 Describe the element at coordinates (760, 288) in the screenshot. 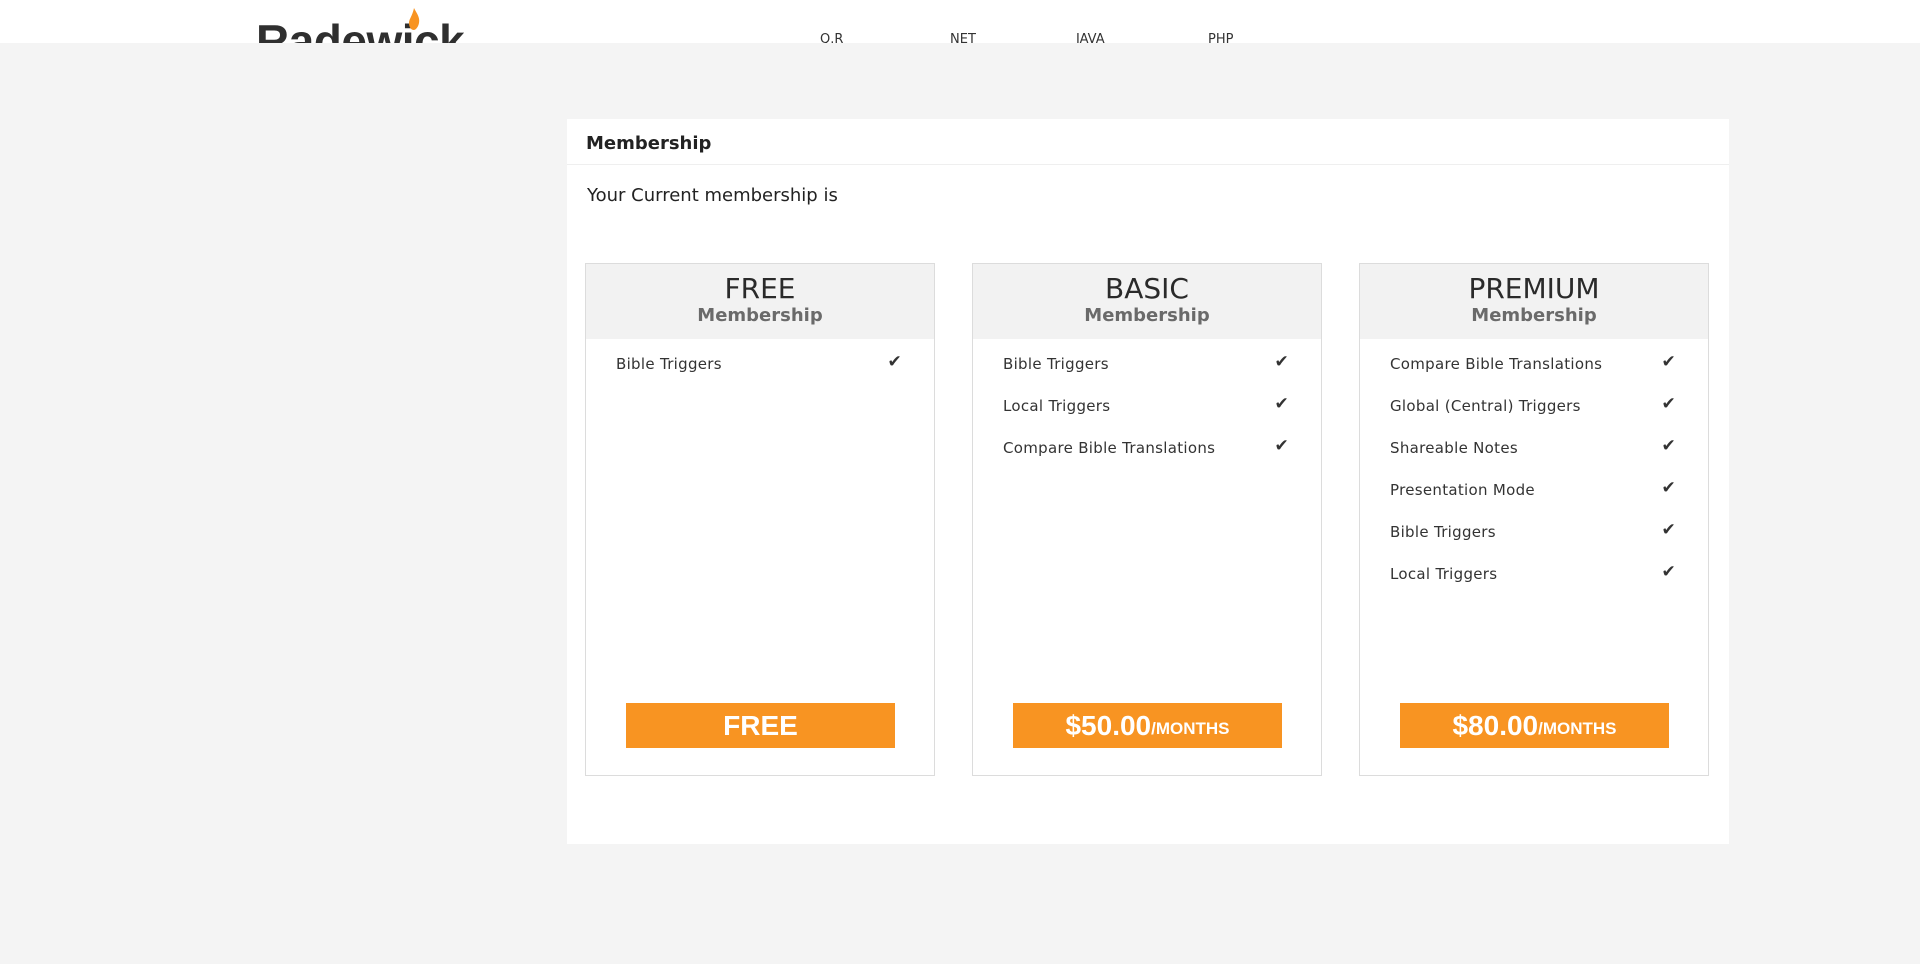

I see `plan-name: FREE` at that location.